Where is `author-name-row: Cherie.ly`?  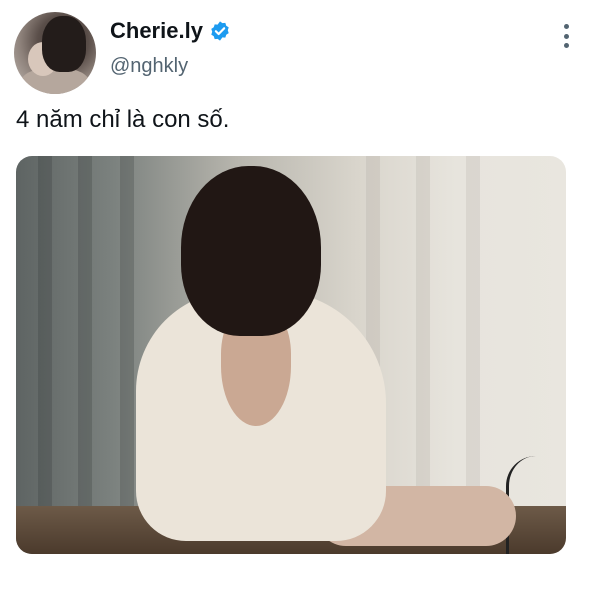
author-name-row: Cherie.ly is located at coordinates (170, 31).